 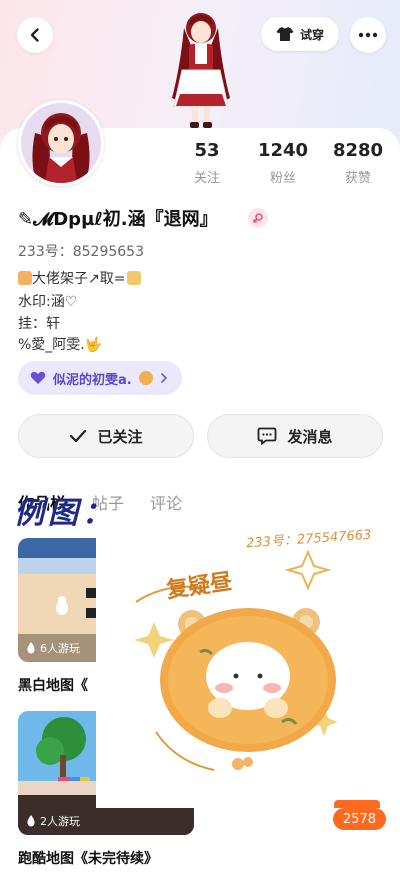 I want to click on stat-following-label: 关注, so click(x=206, y=178).